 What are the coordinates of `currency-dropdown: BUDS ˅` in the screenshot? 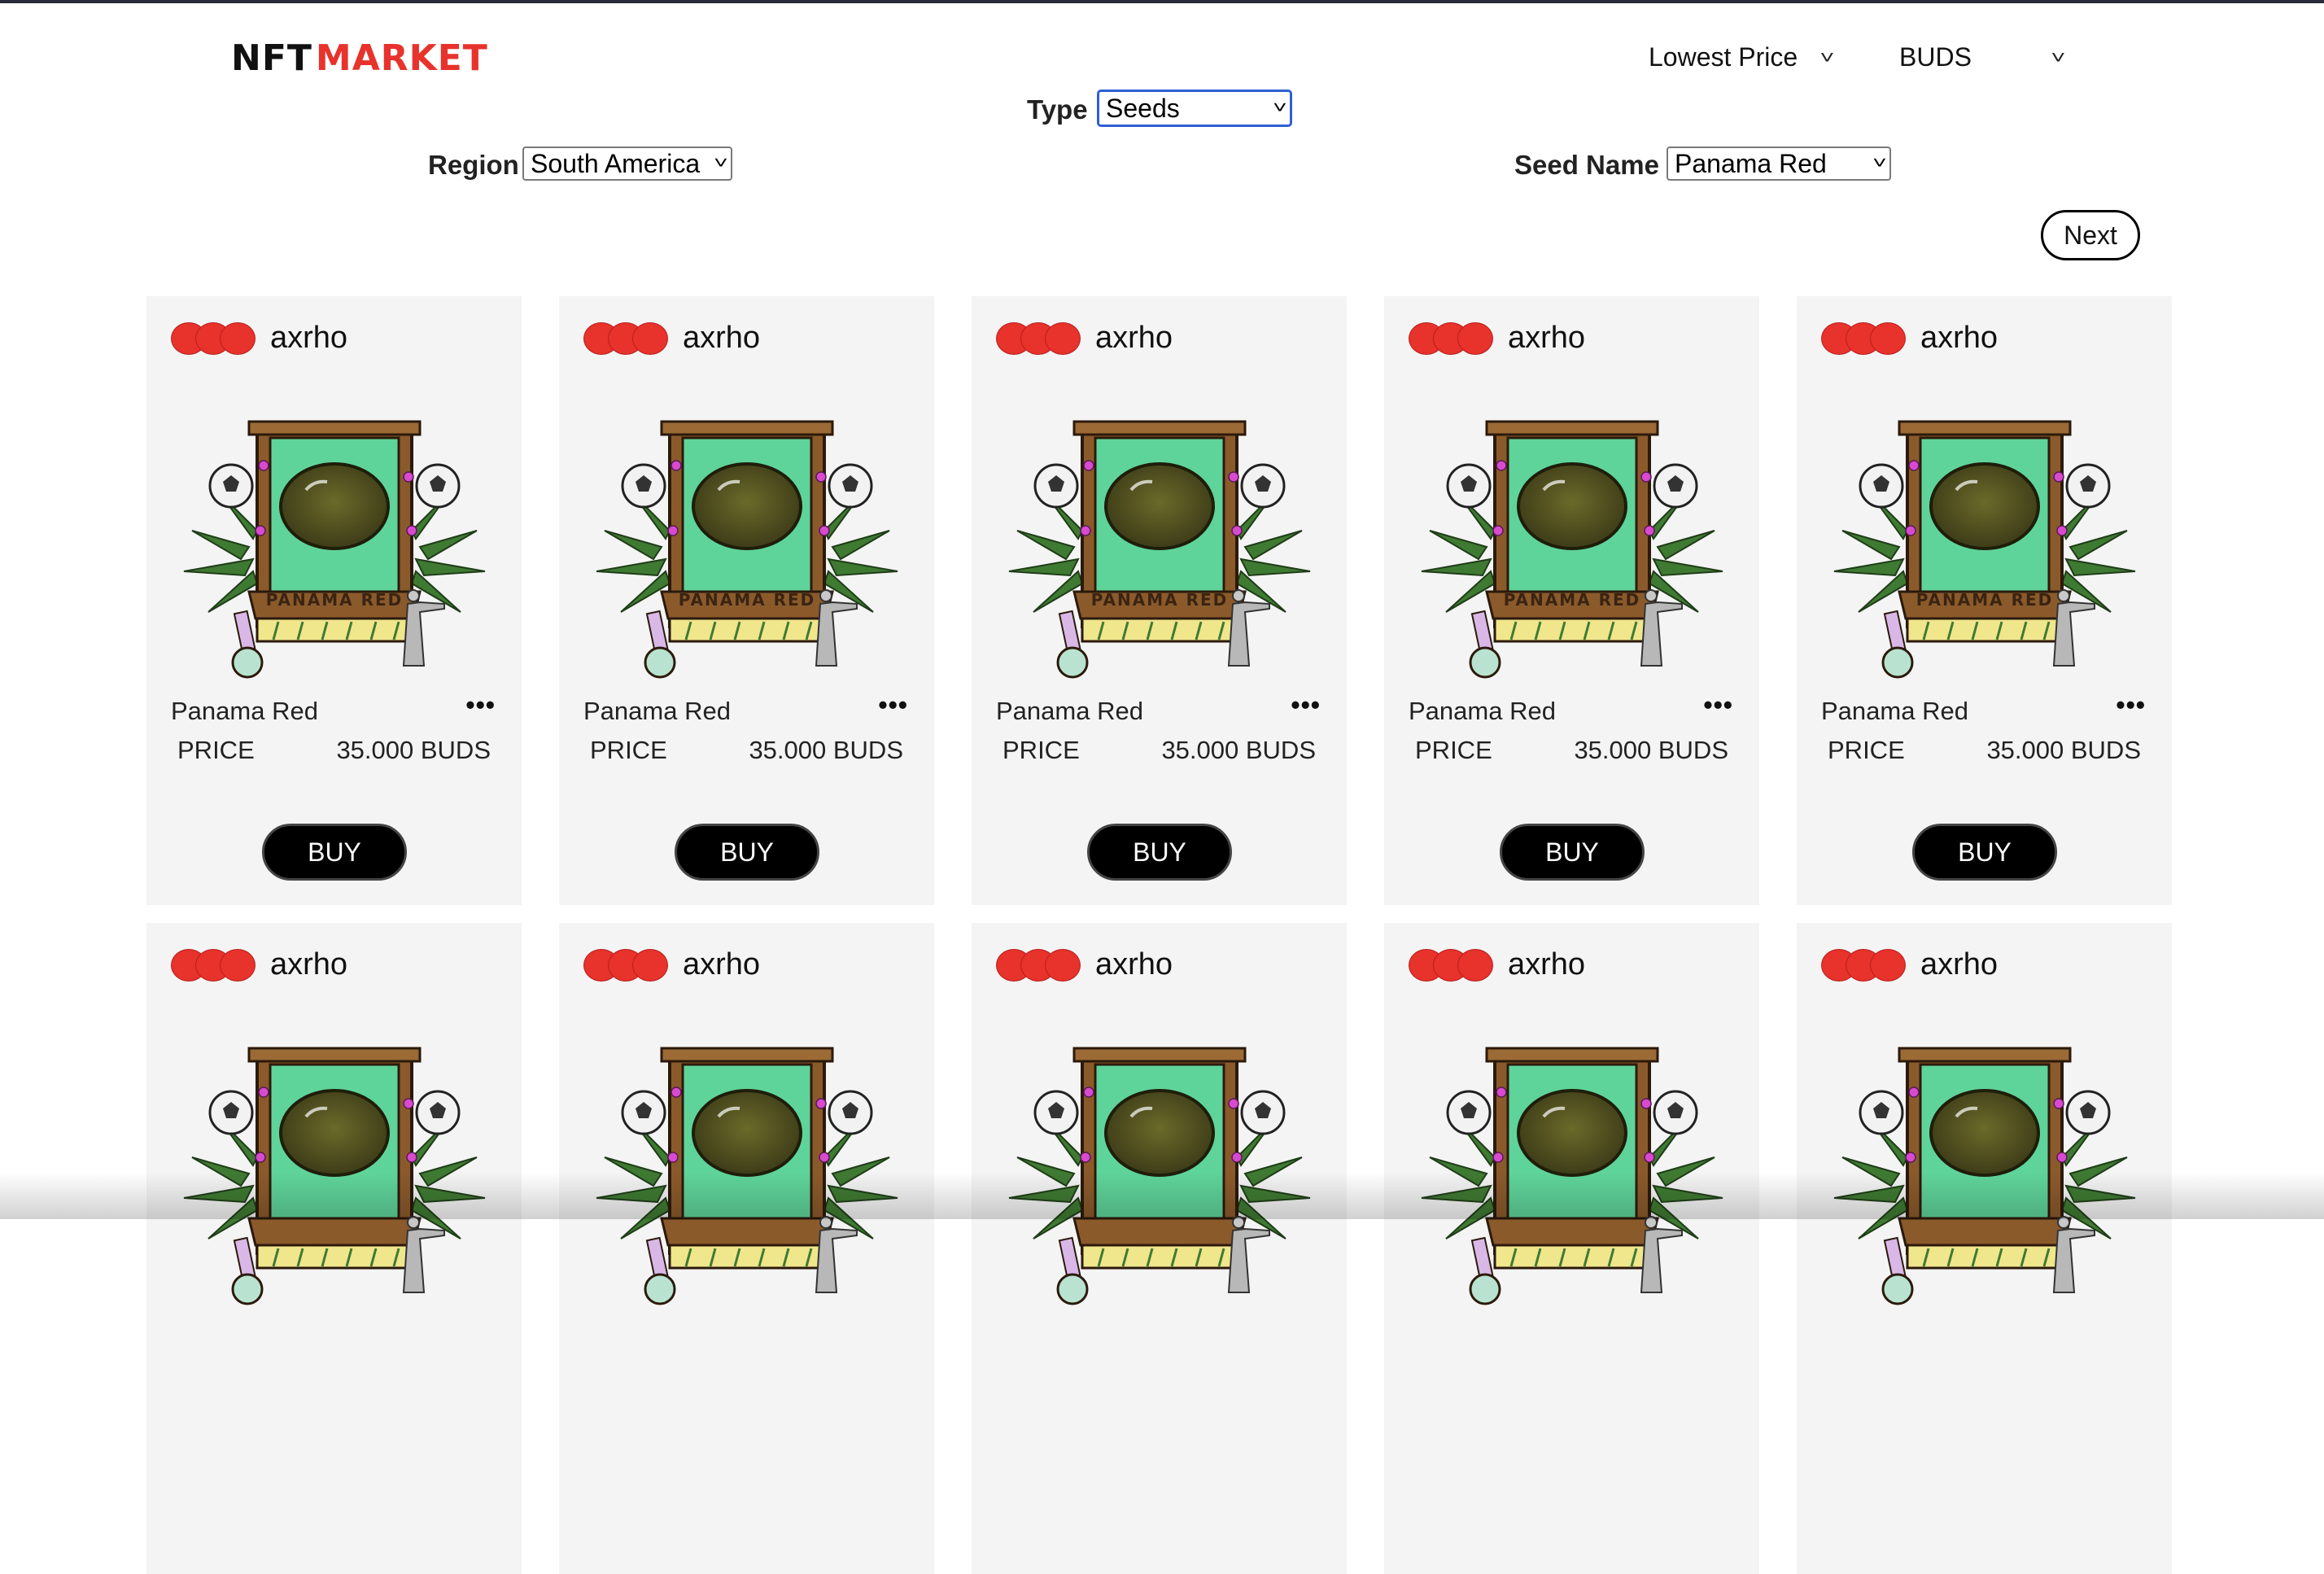 It's located at (1982, 57).